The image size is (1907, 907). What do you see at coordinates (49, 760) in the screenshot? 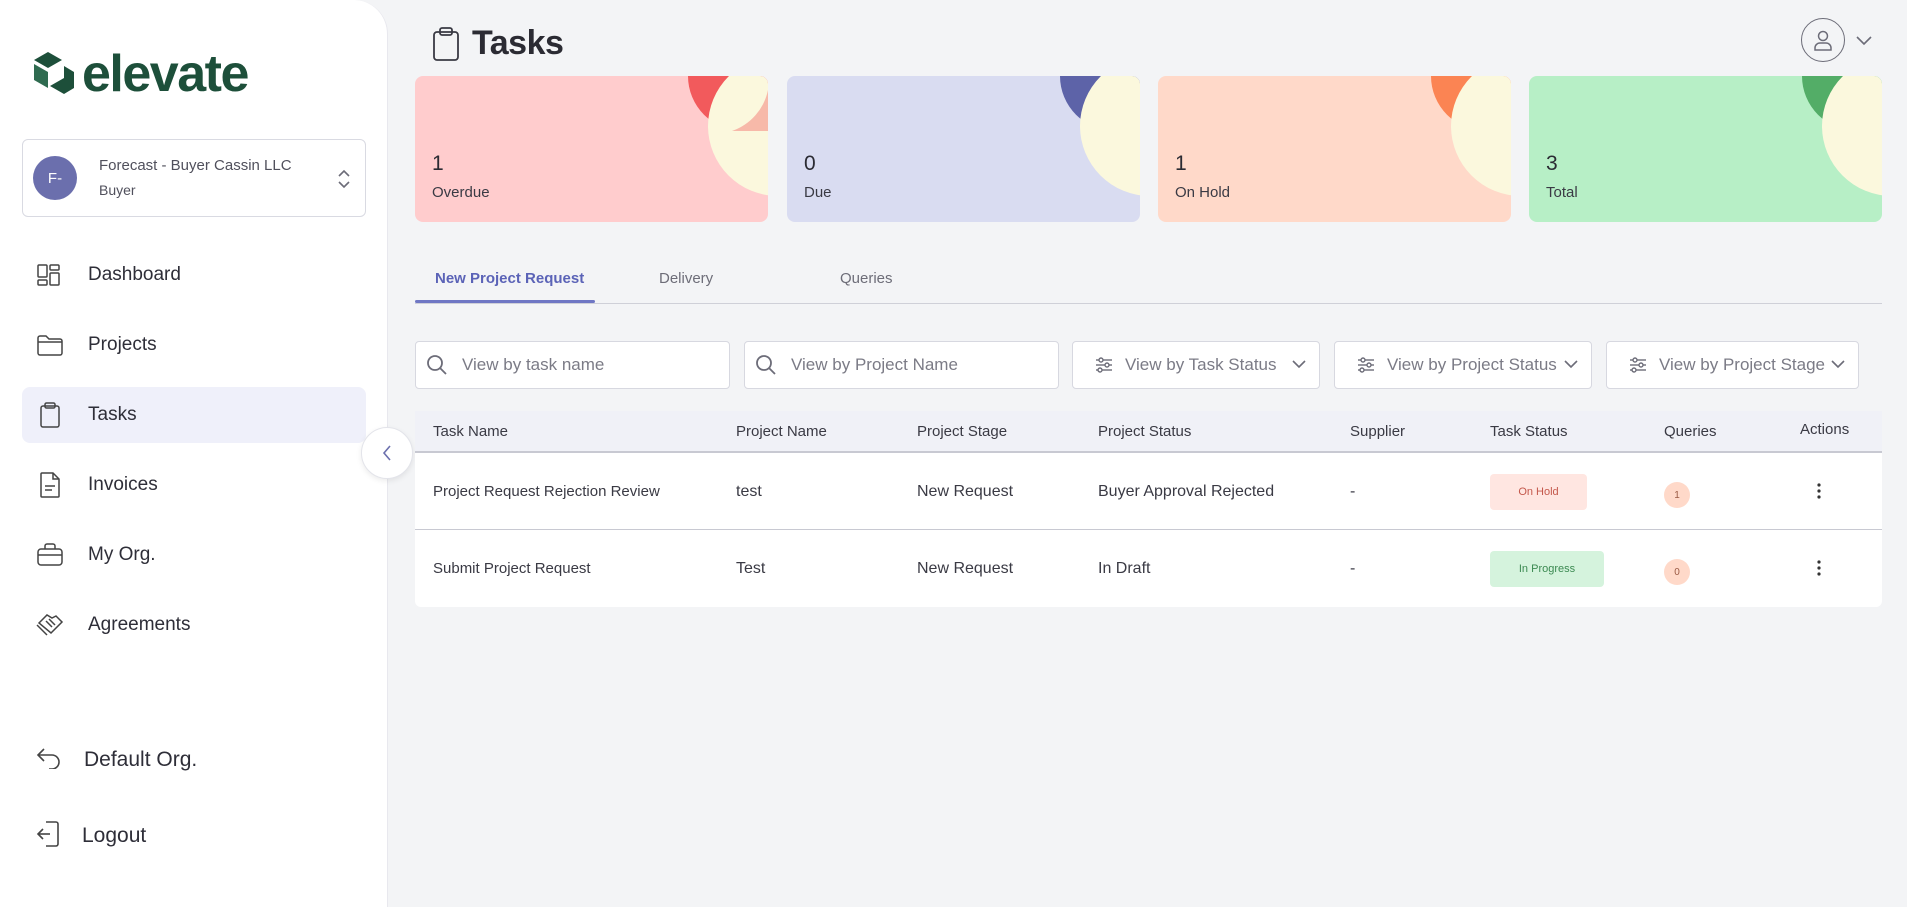
I see `undo-arrow-icon` at bounding box center [49, 760].